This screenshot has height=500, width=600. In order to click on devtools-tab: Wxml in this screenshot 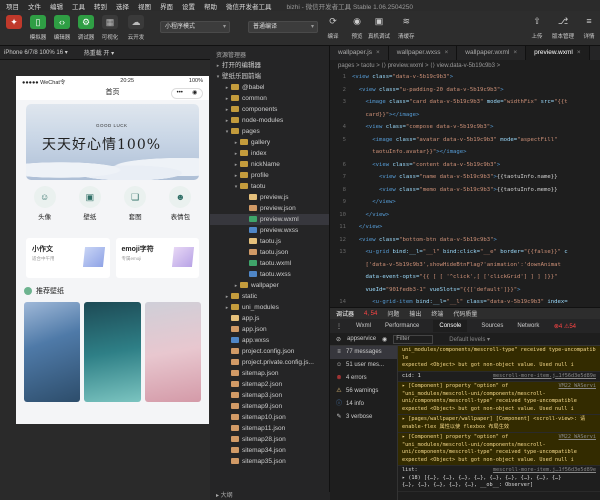, I will do `click(363, 326)`.